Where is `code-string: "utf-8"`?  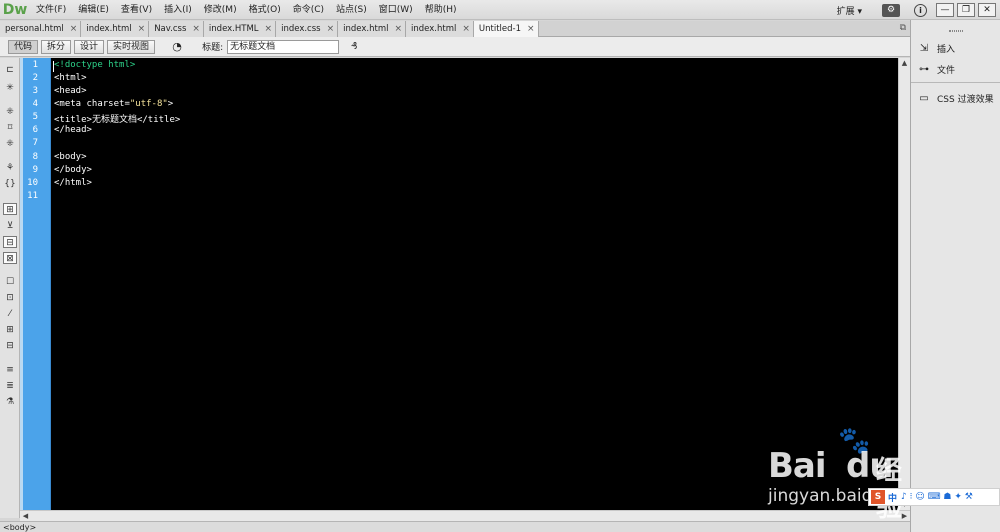
code-string: "utf-8" is located at coordinates (148, 104).